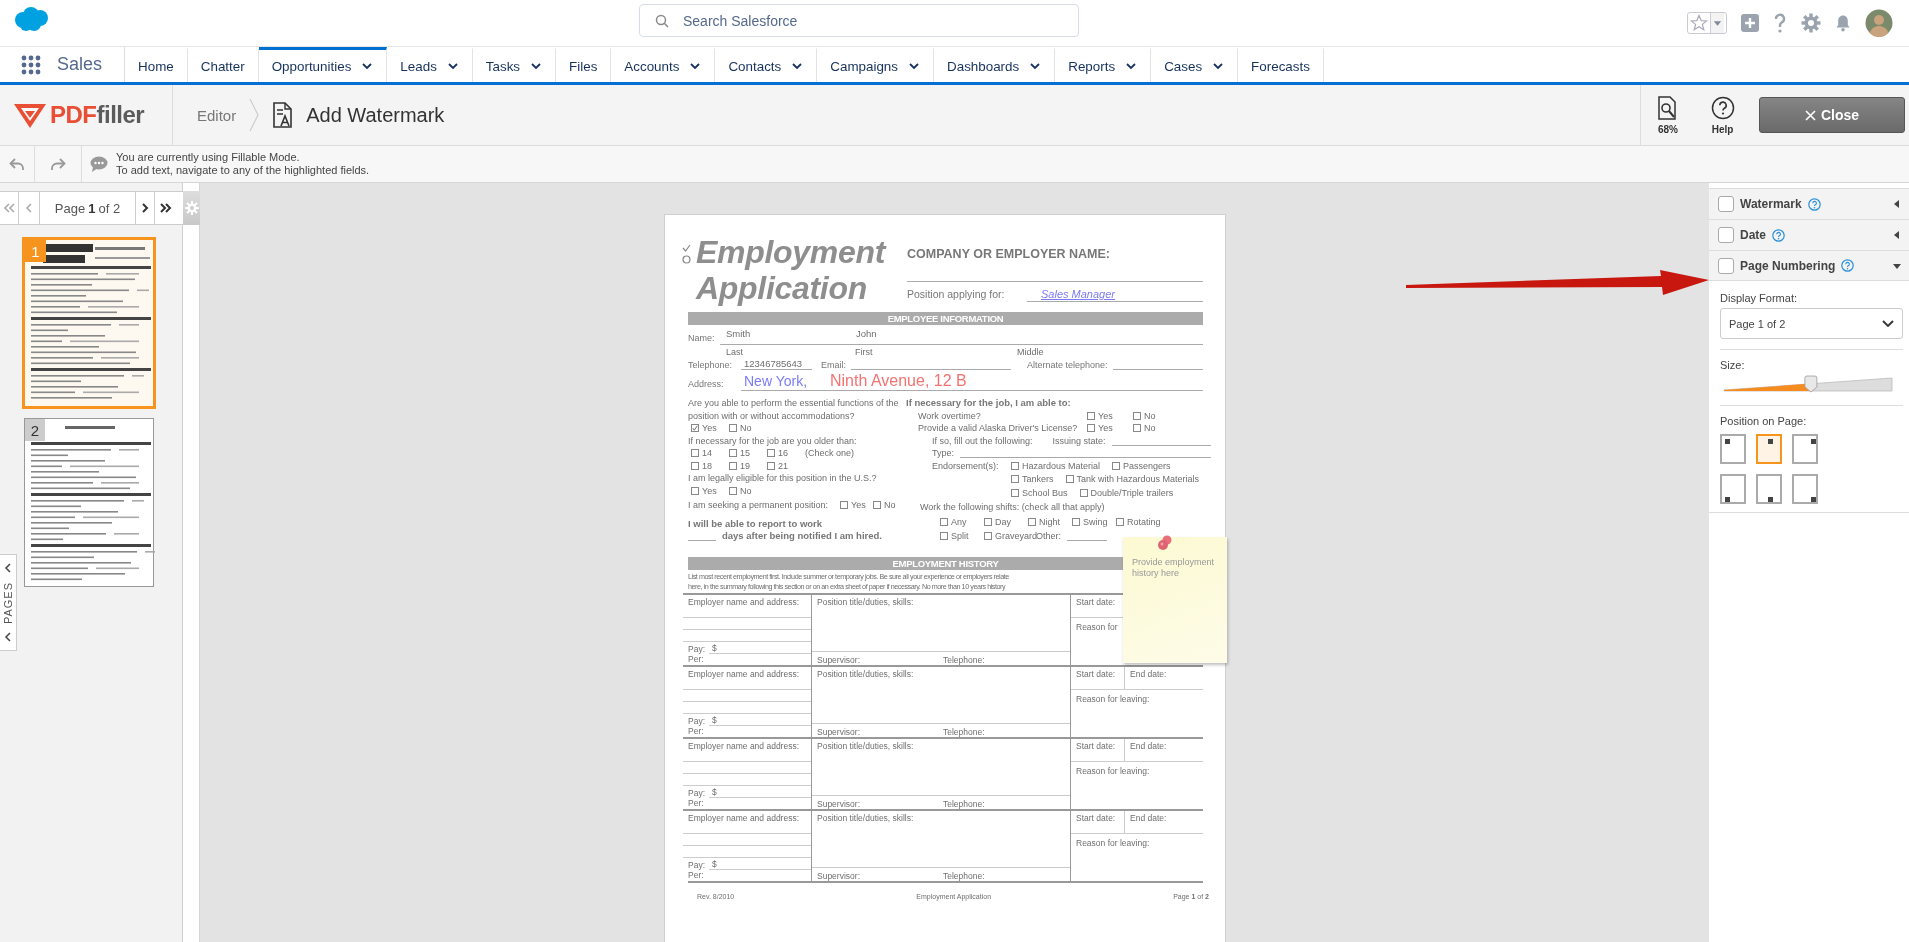  Describe the element at coordinates (1195, 64) in the screenshot. I see `nav-tab: Cases` at that location.